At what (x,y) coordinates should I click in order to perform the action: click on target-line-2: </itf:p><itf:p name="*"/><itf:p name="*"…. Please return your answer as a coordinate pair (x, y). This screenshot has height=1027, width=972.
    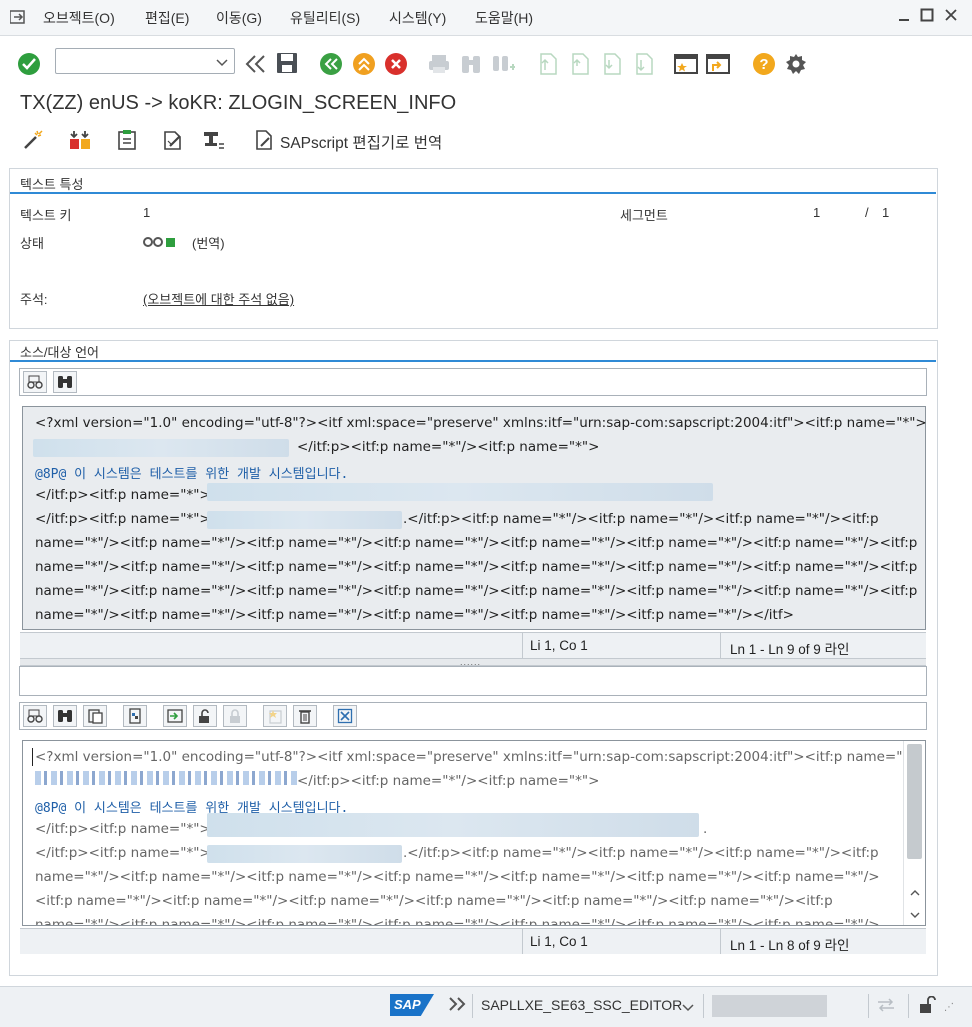
    Looking at the image, I should click on (448, 781).